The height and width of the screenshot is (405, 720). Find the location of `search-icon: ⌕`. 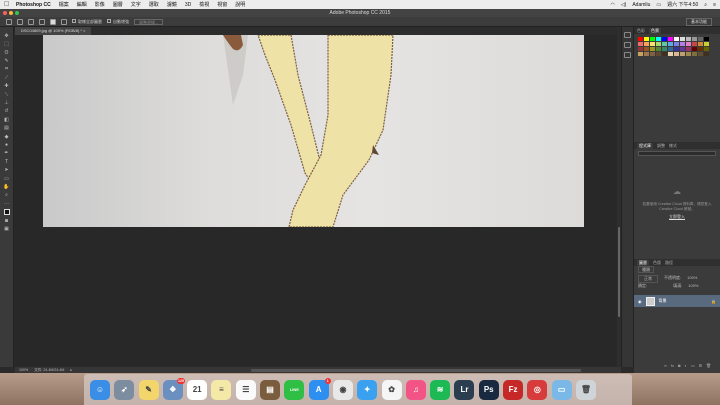

search-icon: ⌕ is located at coordinates (705, 5).